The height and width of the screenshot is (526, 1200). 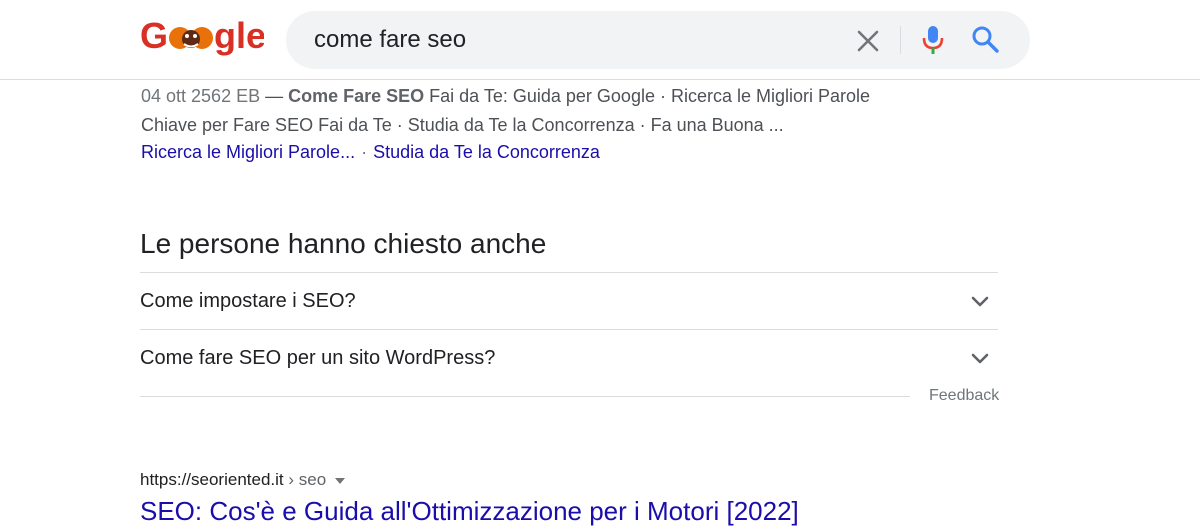 What do you see at coordinates (569, 357) in the screenshot?
I see `paa-question-2: Come fare SEO per un sito WordPress?` at bounding box center [569, 357].